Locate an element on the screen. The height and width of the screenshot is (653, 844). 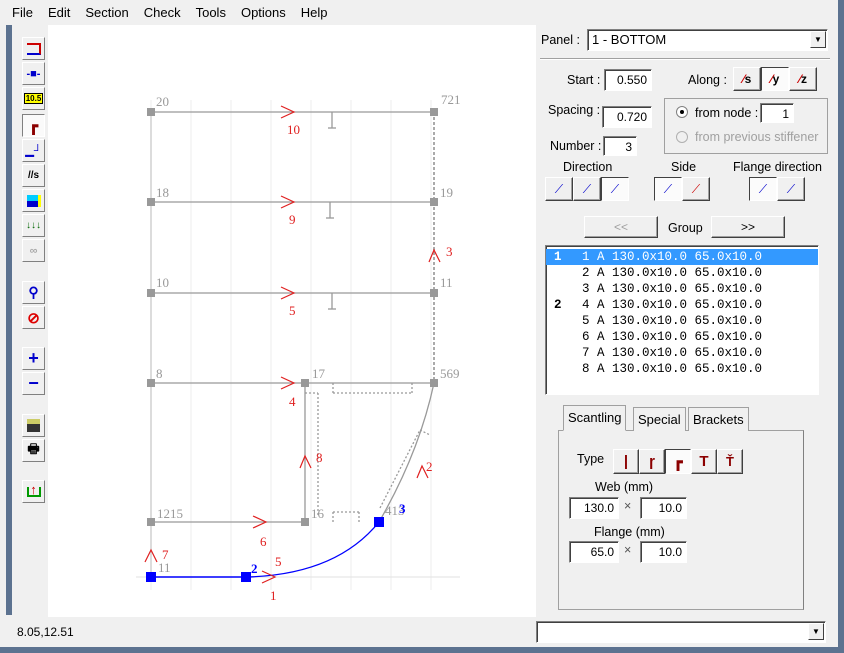
type-tee-button: T is located at coordinates (704, 461).